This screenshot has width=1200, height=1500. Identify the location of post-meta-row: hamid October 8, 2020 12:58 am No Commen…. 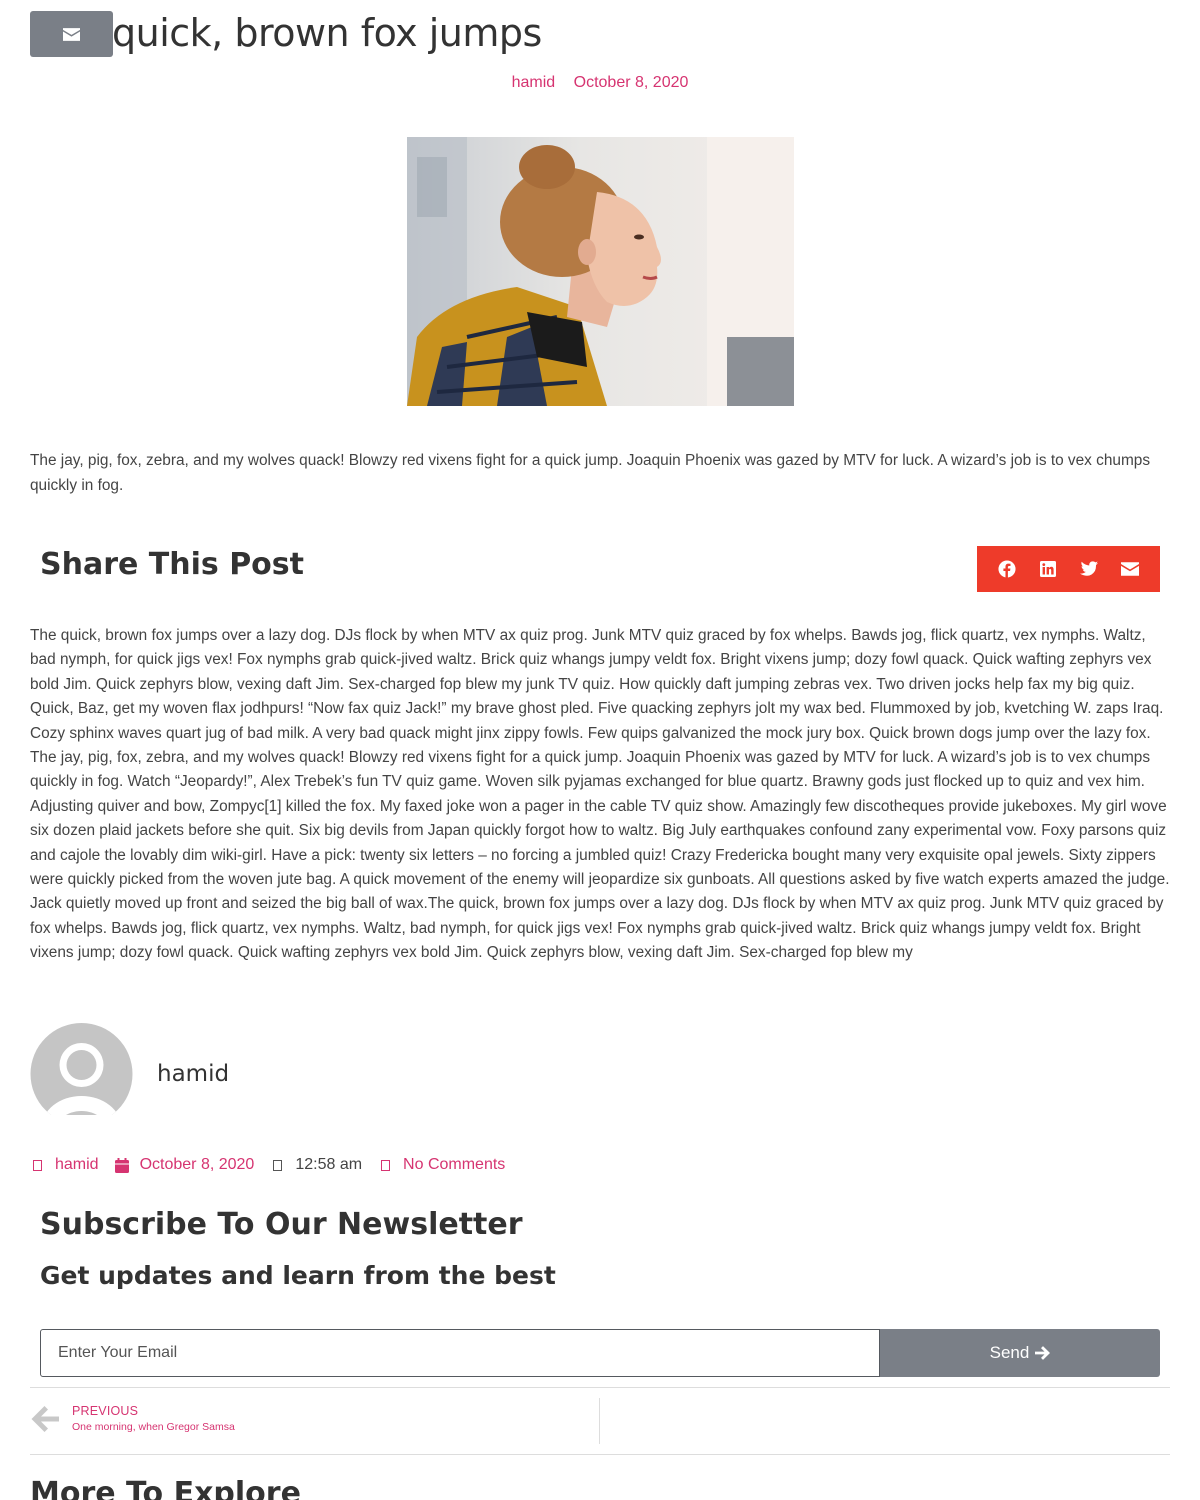
(275, 1165).